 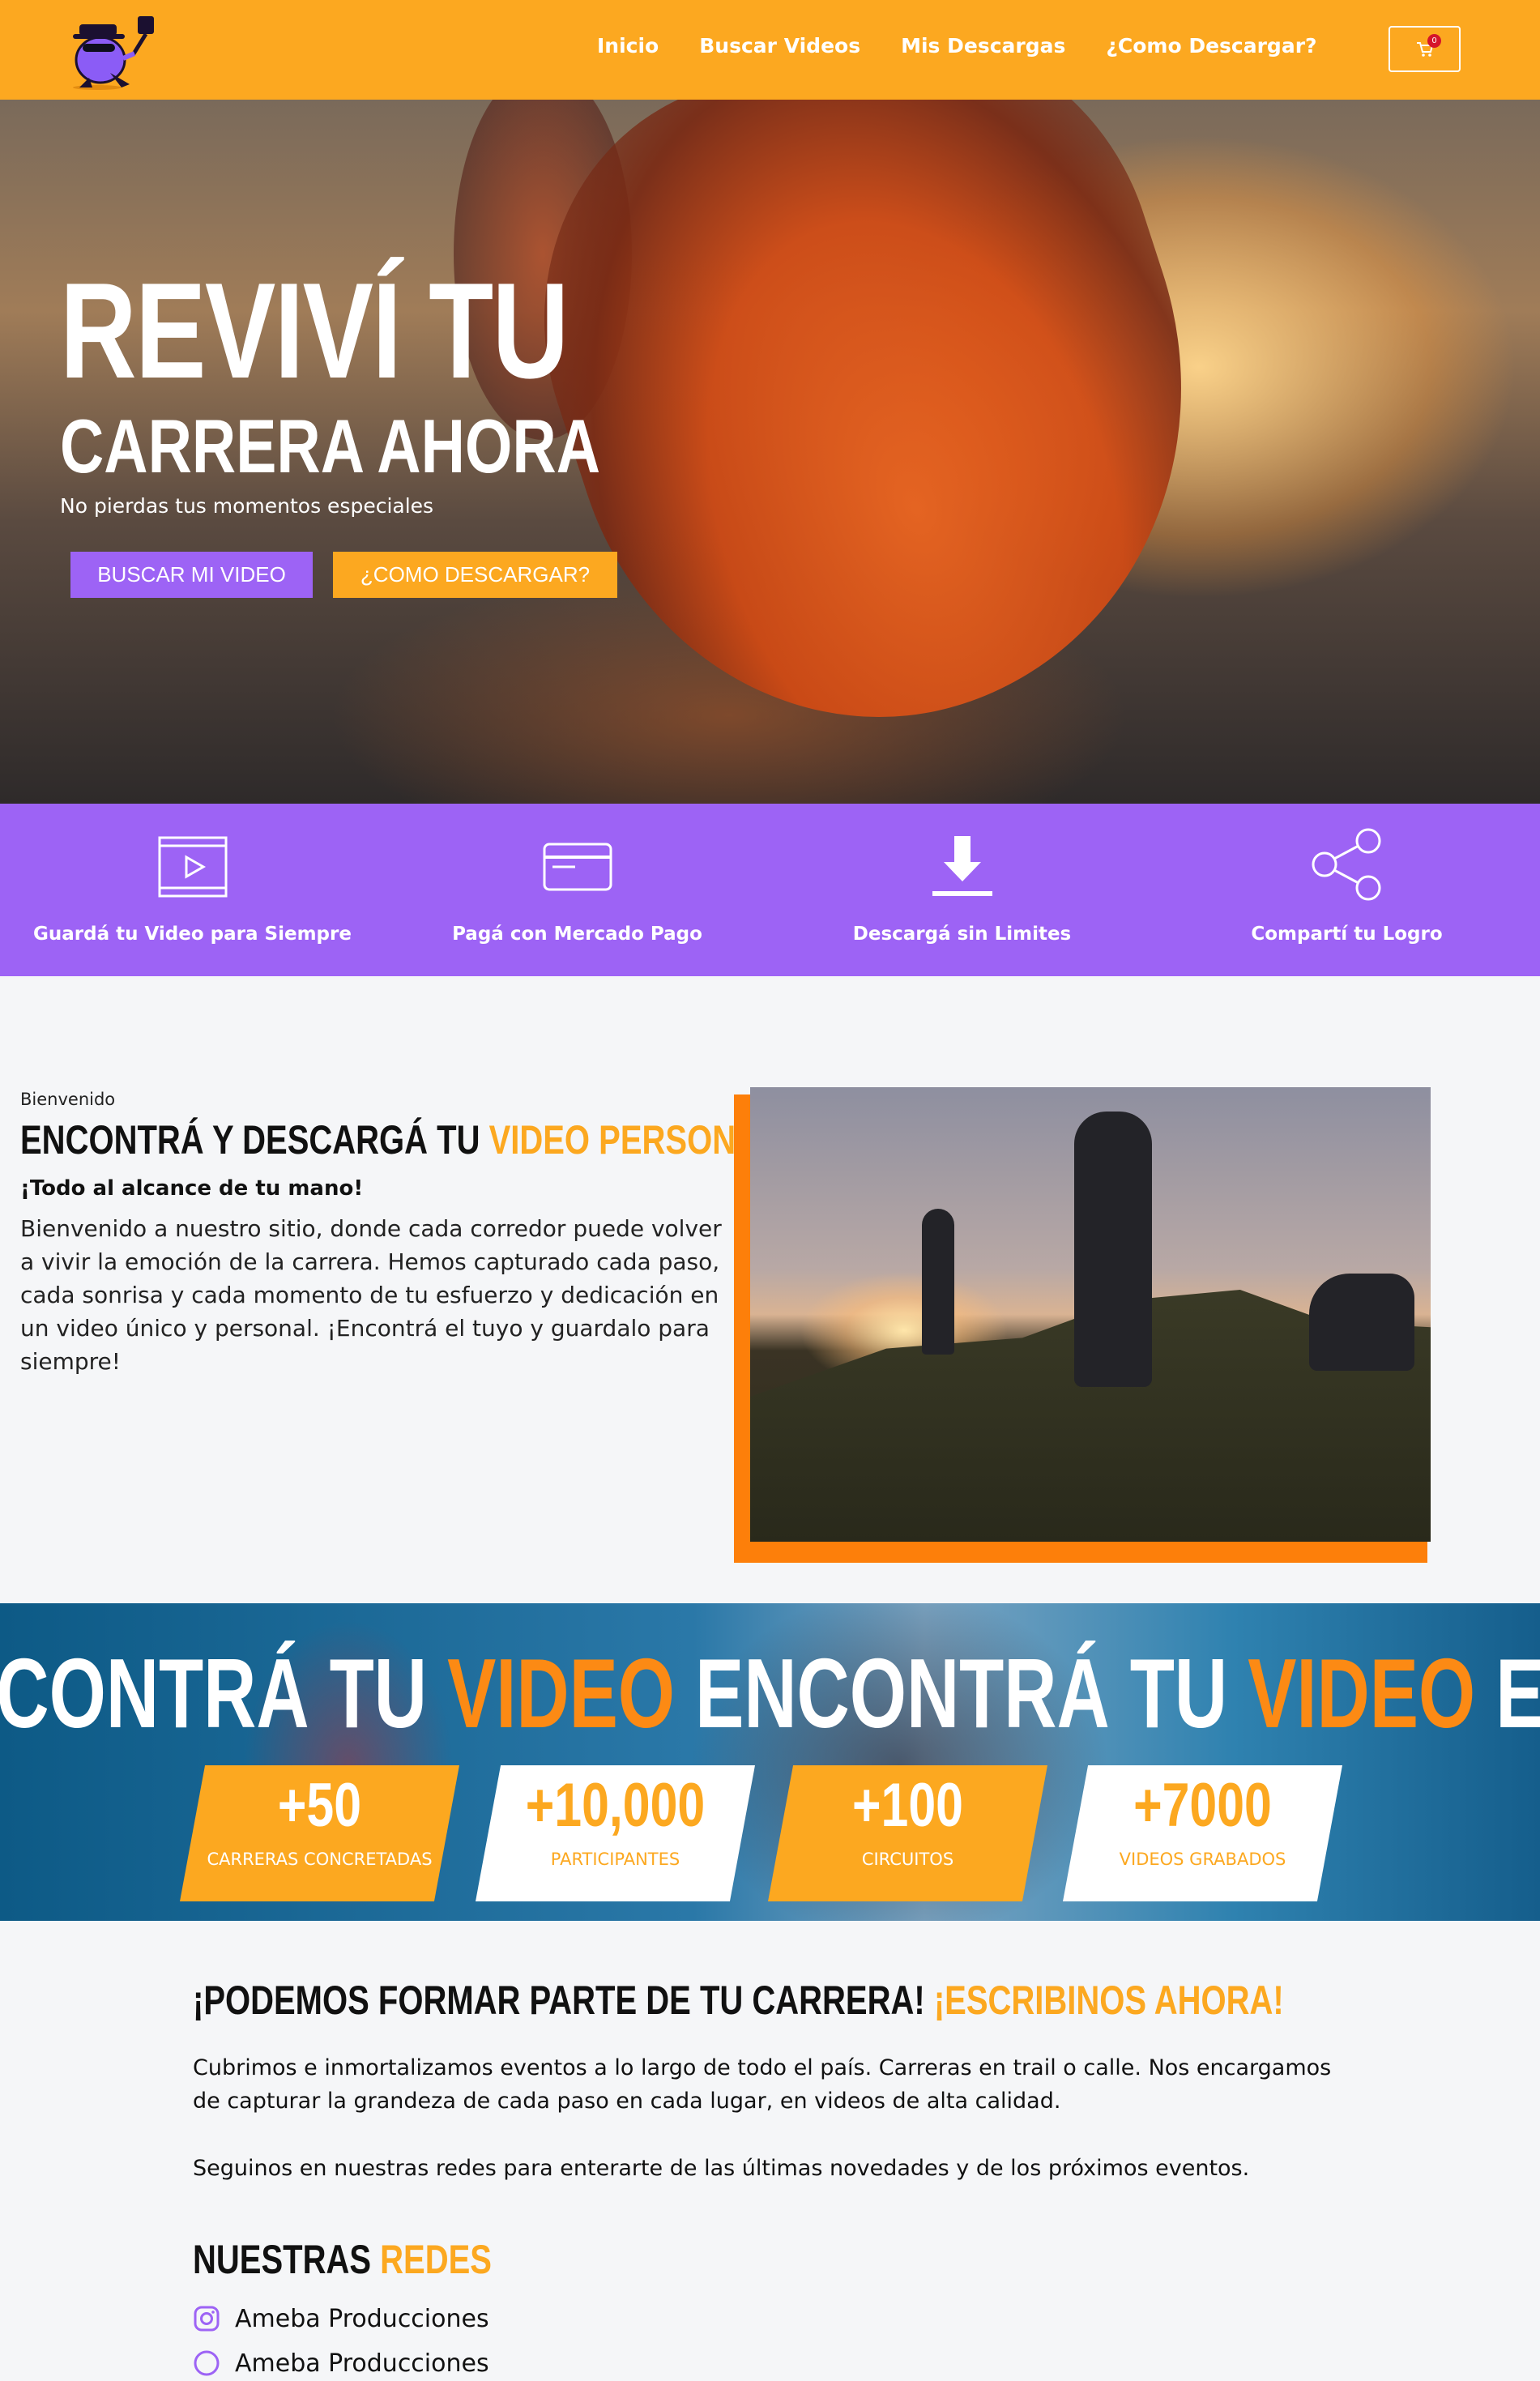 I want to click on marquee-orange-2: VIDEO, so click(x=1362, y=1693).